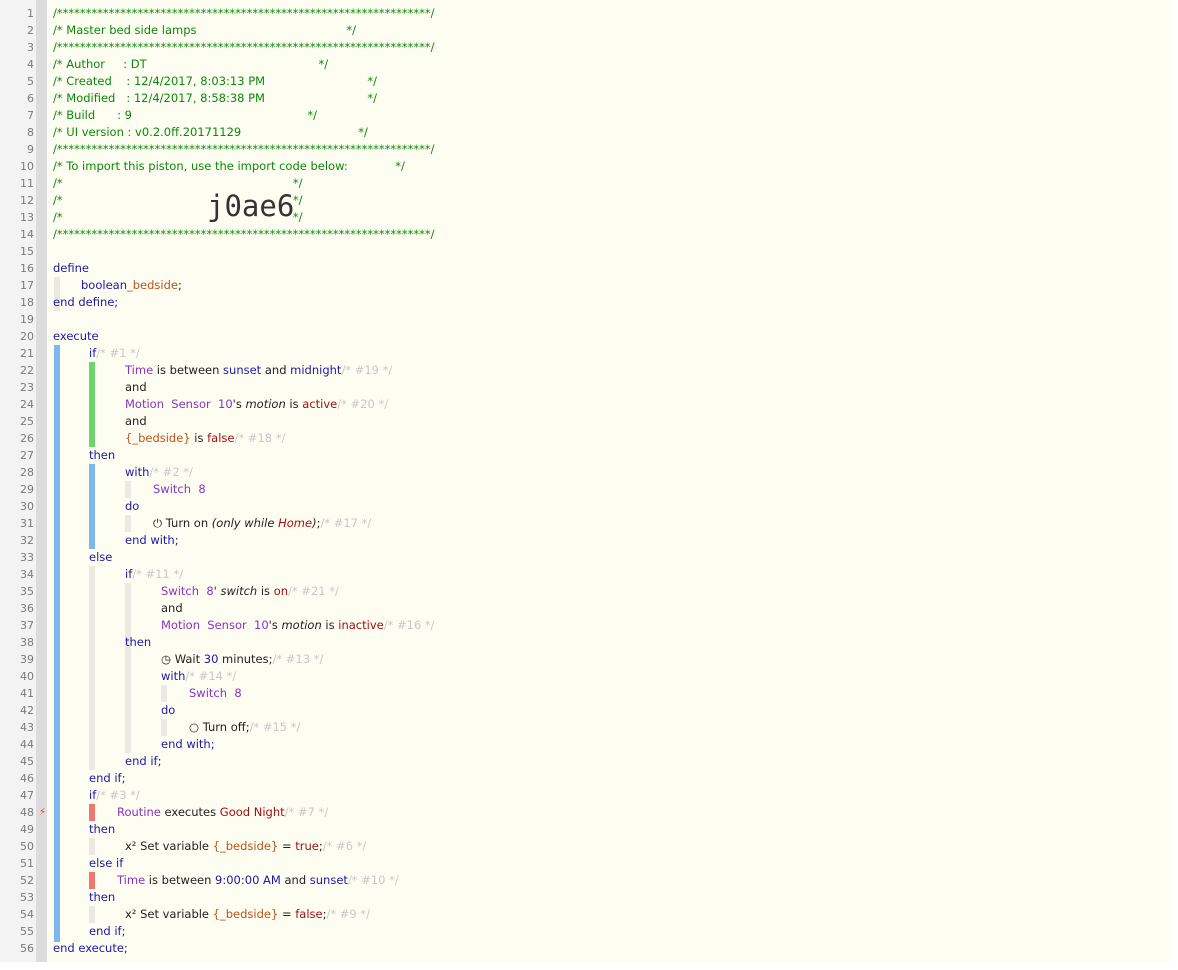  I want to click on line-number: 1, so click(30, 13).